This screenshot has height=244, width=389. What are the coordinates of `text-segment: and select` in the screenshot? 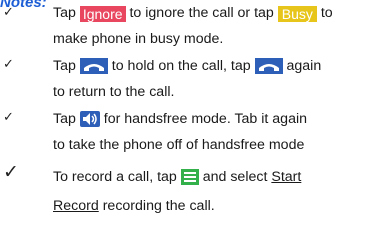 It's located at (235, 177).